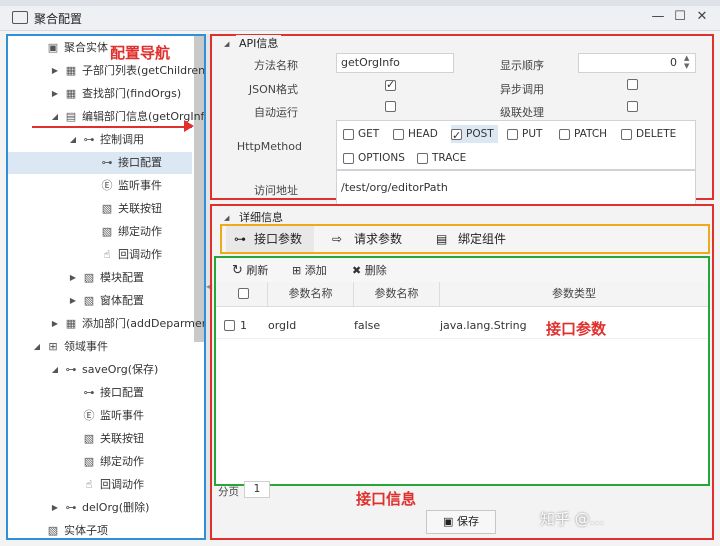 Image resolution: width=720 pixels, height=546 pixels. Describe the element at coordinates (381, 158) in the screenshot. I see `method-label: OPTIONS` at that location.